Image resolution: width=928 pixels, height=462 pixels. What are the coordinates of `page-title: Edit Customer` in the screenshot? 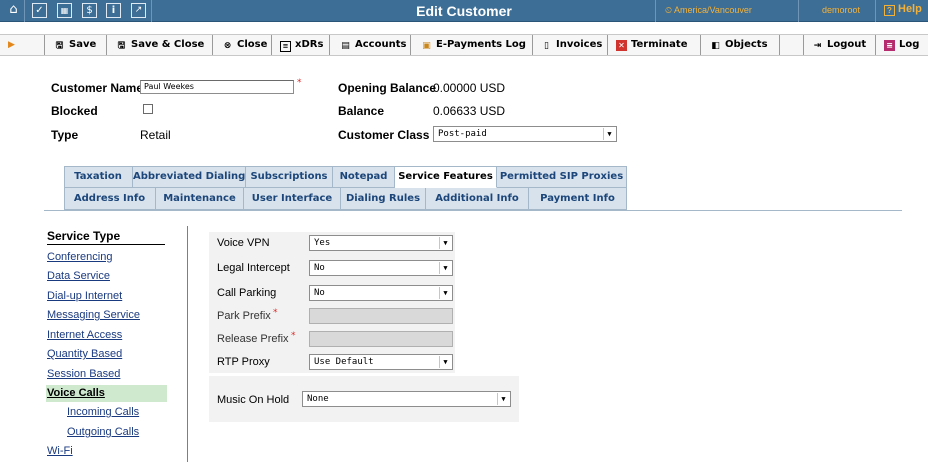 It's located at (464, 11).